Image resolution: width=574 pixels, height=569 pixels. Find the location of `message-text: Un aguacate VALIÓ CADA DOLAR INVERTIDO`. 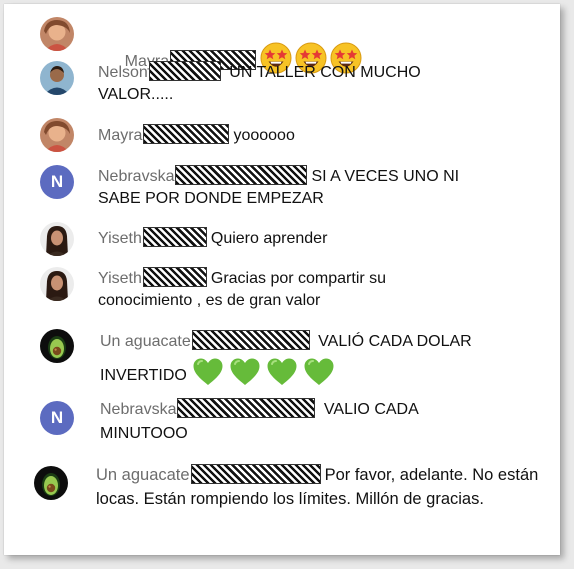

message-text: Un aguacate VALIÓ CADA DOLAR INVERTIDO is located at coordinates (325, 363).